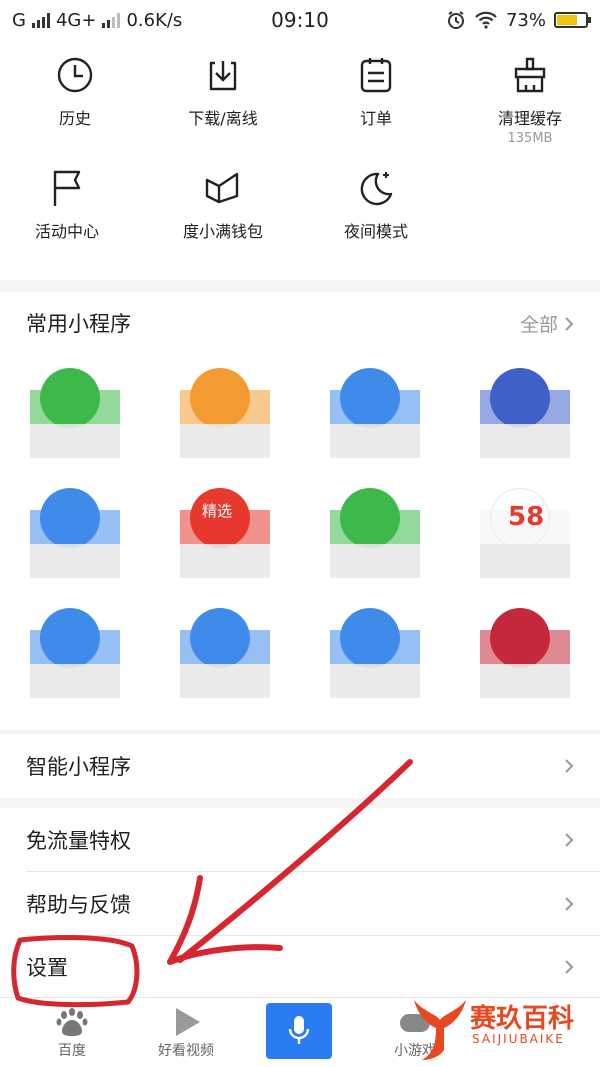 The image size is (600, 1067). Describe the element at coordinates (225, 533) in the screenshot. I see `miniapp-item: 精选` at that location.